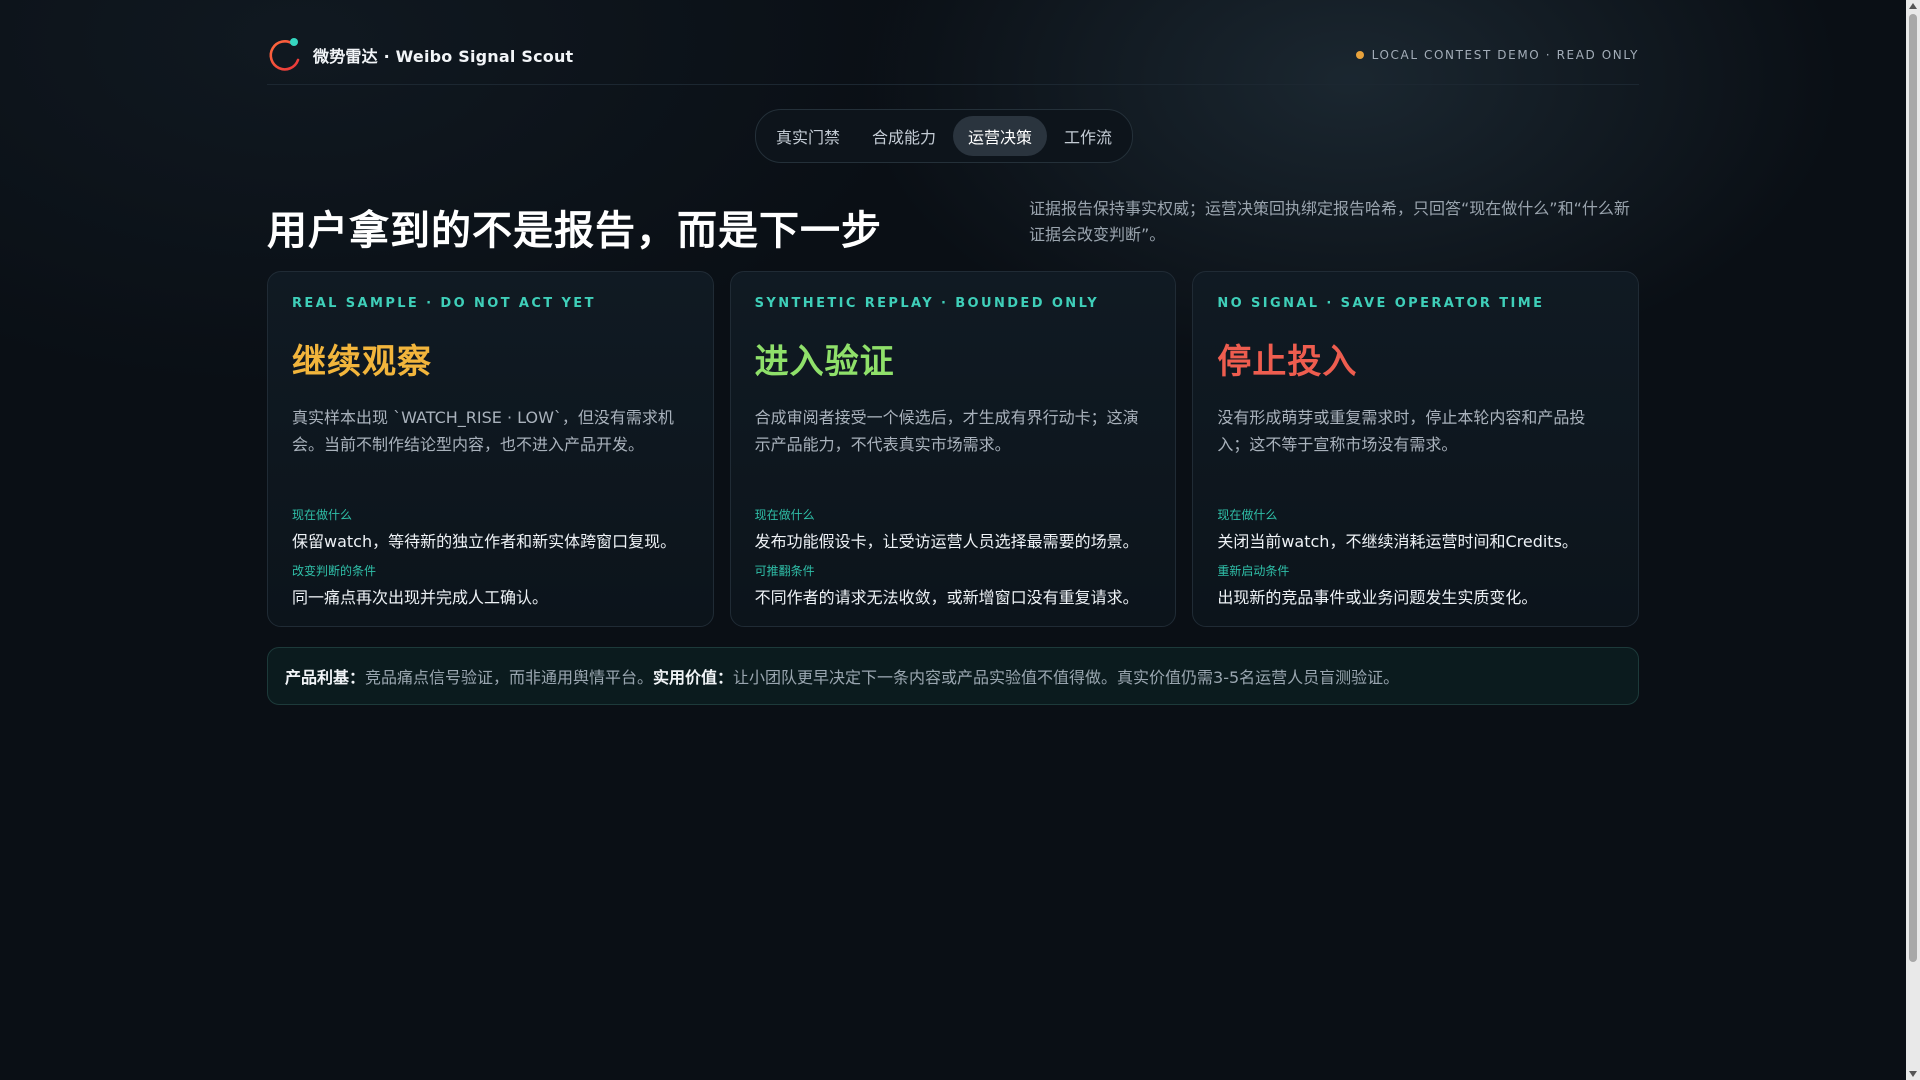  Describe the element at coordinates (1287, 362) in the screenshot. I see `card-title: 停止投入` at that location.